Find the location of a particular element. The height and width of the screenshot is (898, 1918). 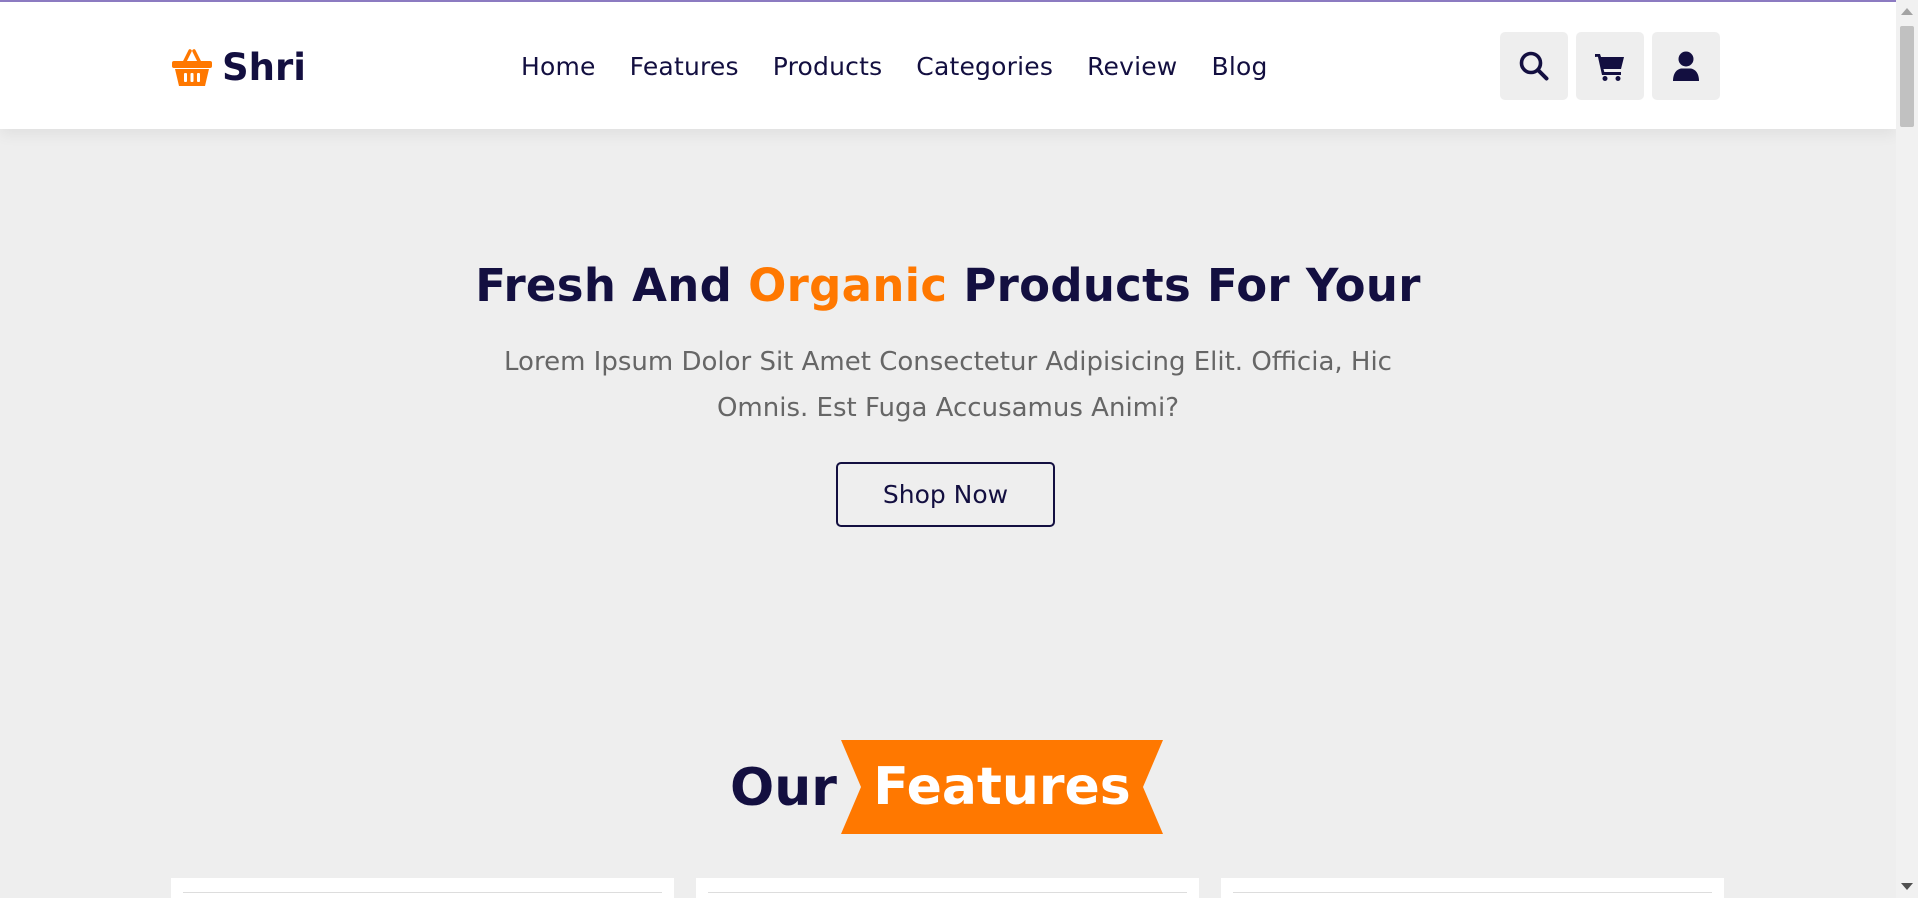

logo-link: Shri is located at coordinates (238, 67).